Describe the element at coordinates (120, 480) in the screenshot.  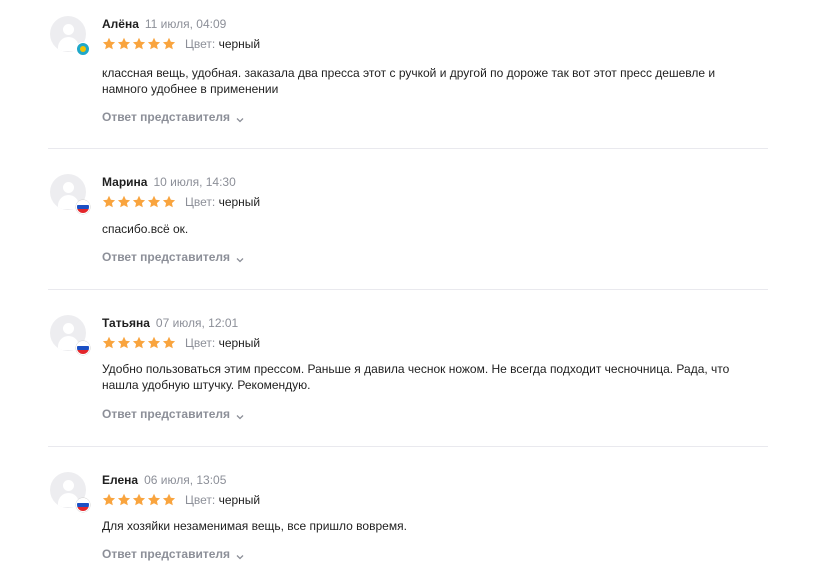
I see `review-author: Елена` at that location.